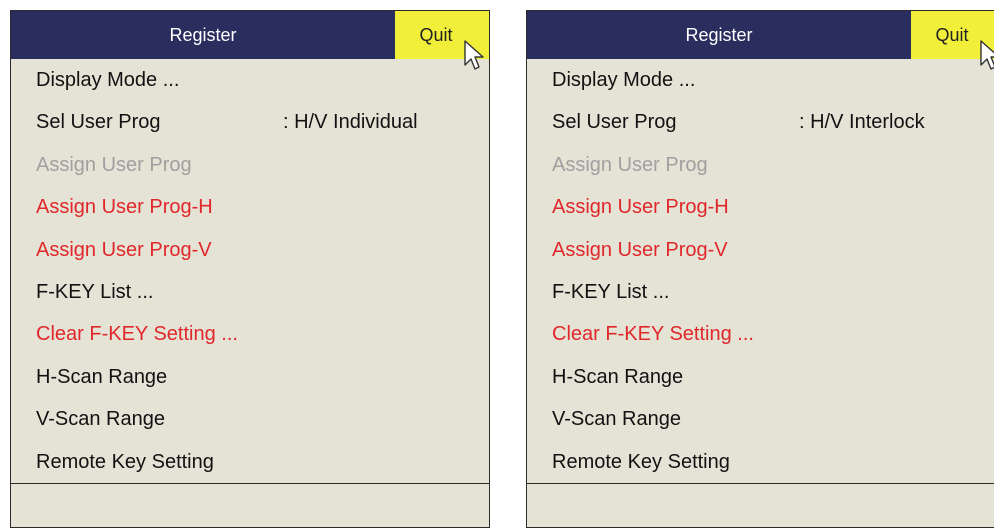  What do you see at coordinates (350, 122) in the screenshot?
I see `menu-item-value: : H/V Individual` at bounding box center [350, 122].